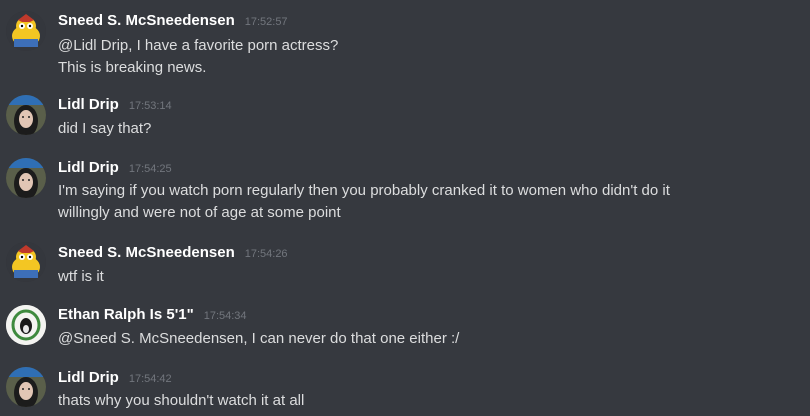 The width and height of the screenshot is (810, 416). What do you see at coordinates (150, 169) in the screenshot?
I see `timestamp: 17:54:25` at bounding box center [150, 169].